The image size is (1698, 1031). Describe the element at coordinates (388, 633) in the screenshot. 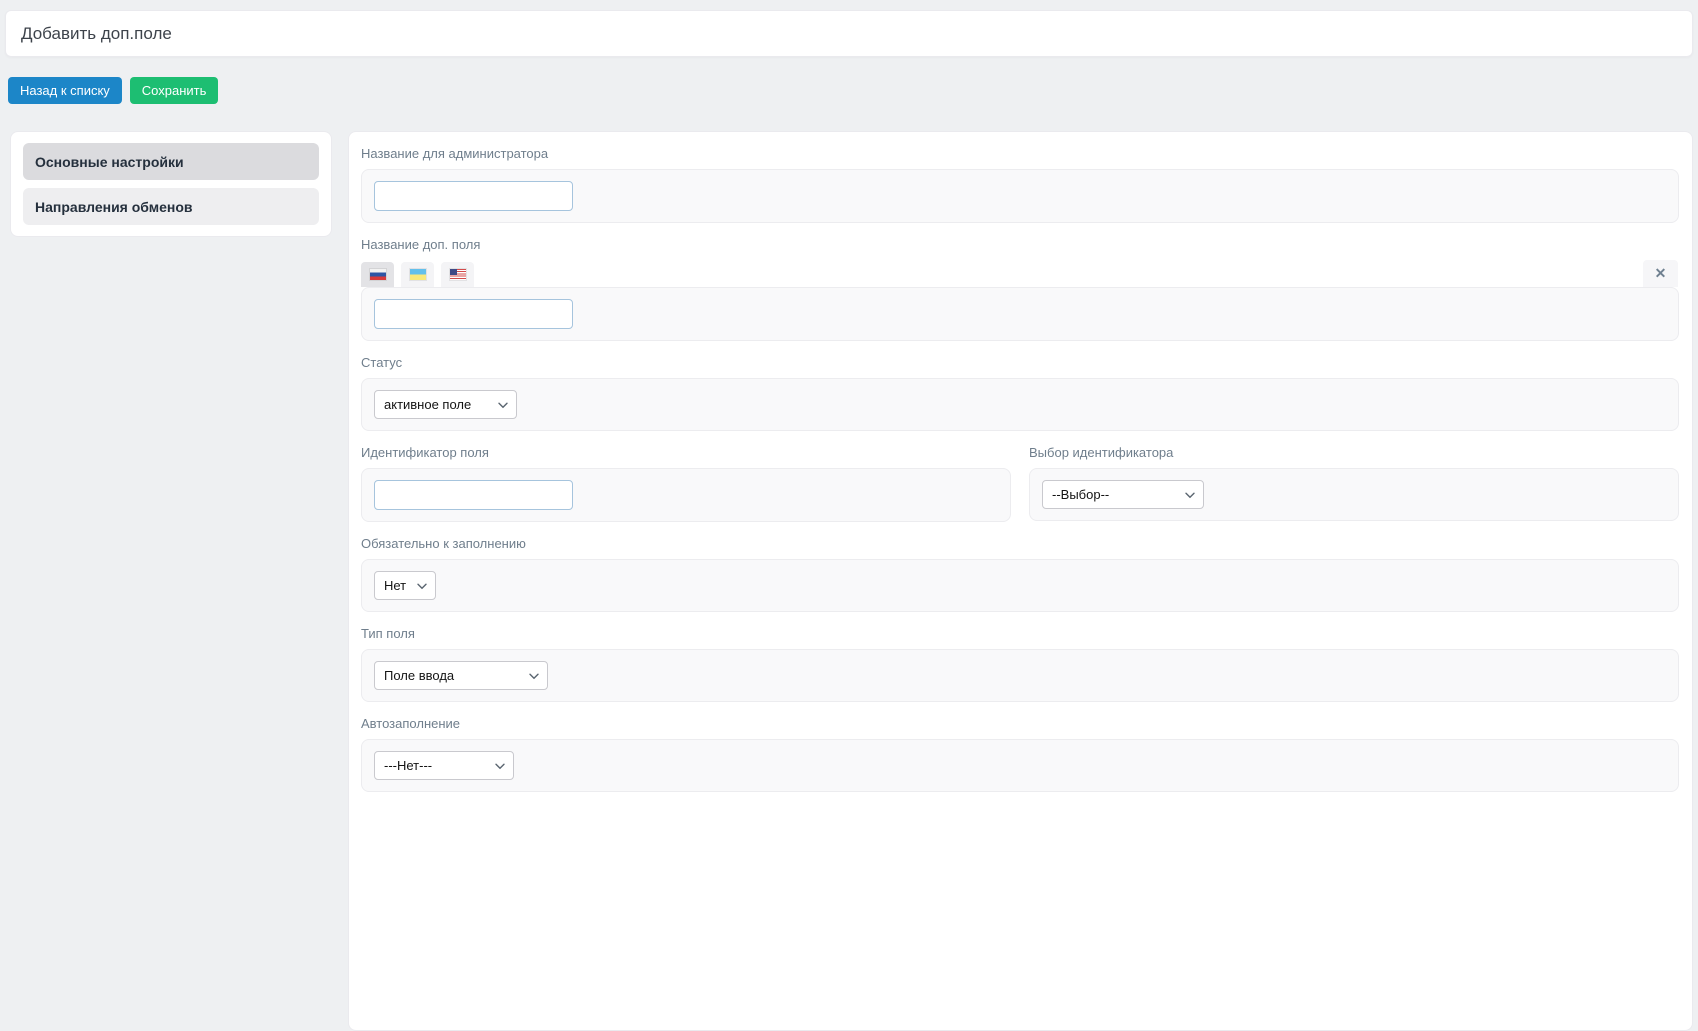

I see `field-type-label: Тип поля` at that location.